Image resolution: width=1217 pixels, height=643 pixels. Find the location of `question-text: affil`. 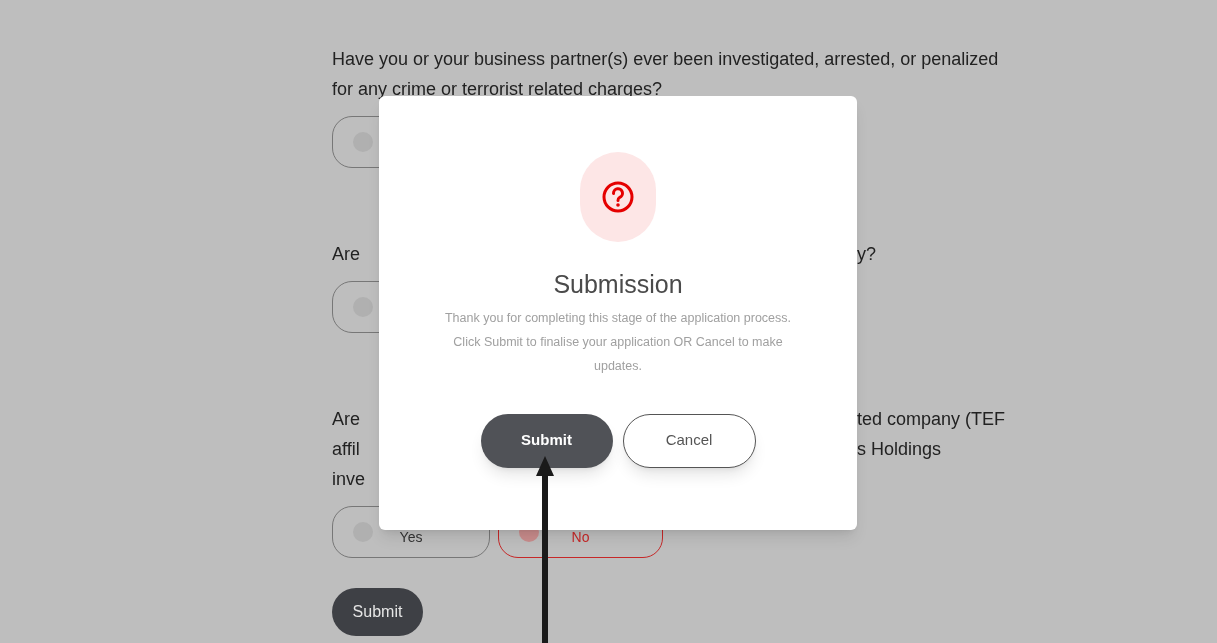

question-text: affil is located at coordinates (346, 449).